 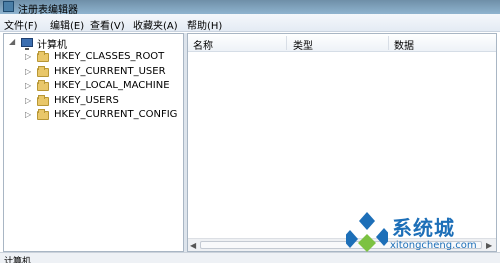 I want to click on tree-node-label: HKEY_CURRENT_USER, so click(x=110, y=71).